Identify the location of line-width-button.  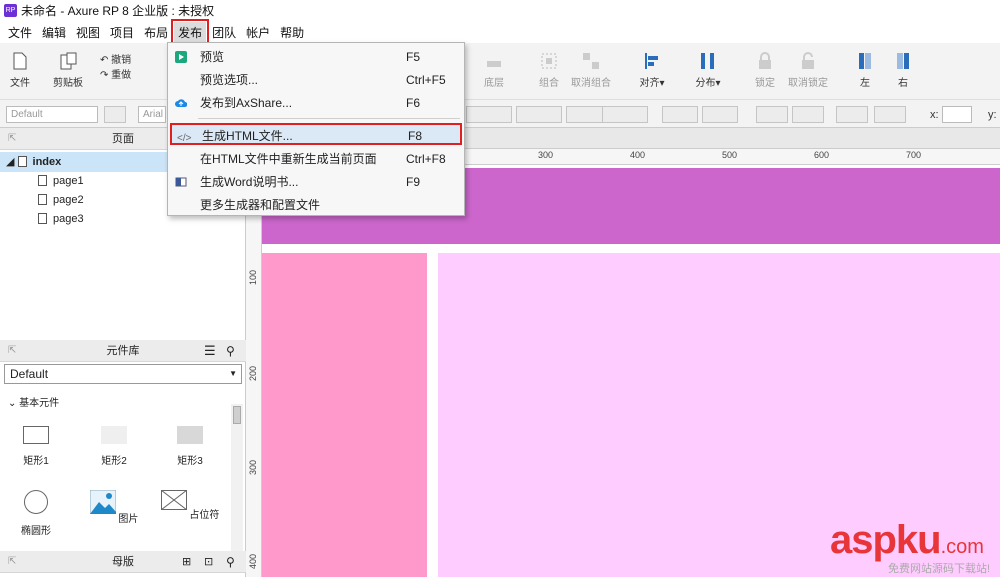
(808, 114).